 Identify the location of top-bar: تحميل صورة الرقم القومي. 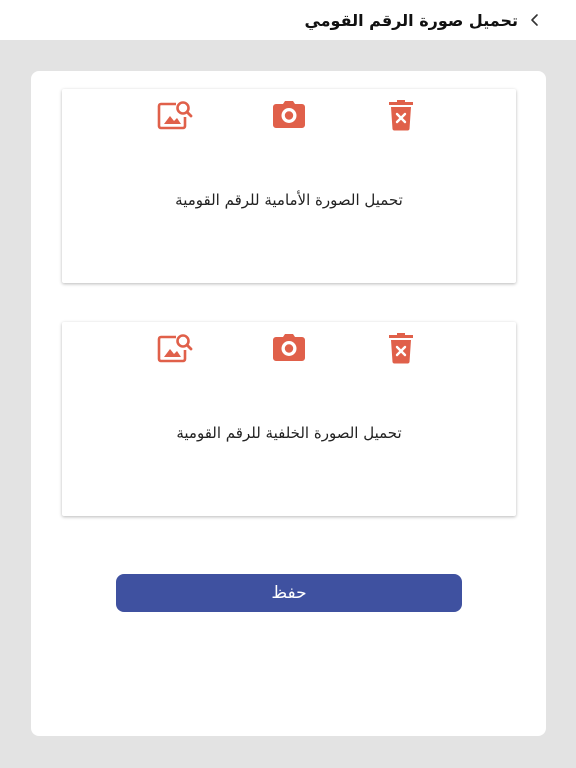
(288, 20).